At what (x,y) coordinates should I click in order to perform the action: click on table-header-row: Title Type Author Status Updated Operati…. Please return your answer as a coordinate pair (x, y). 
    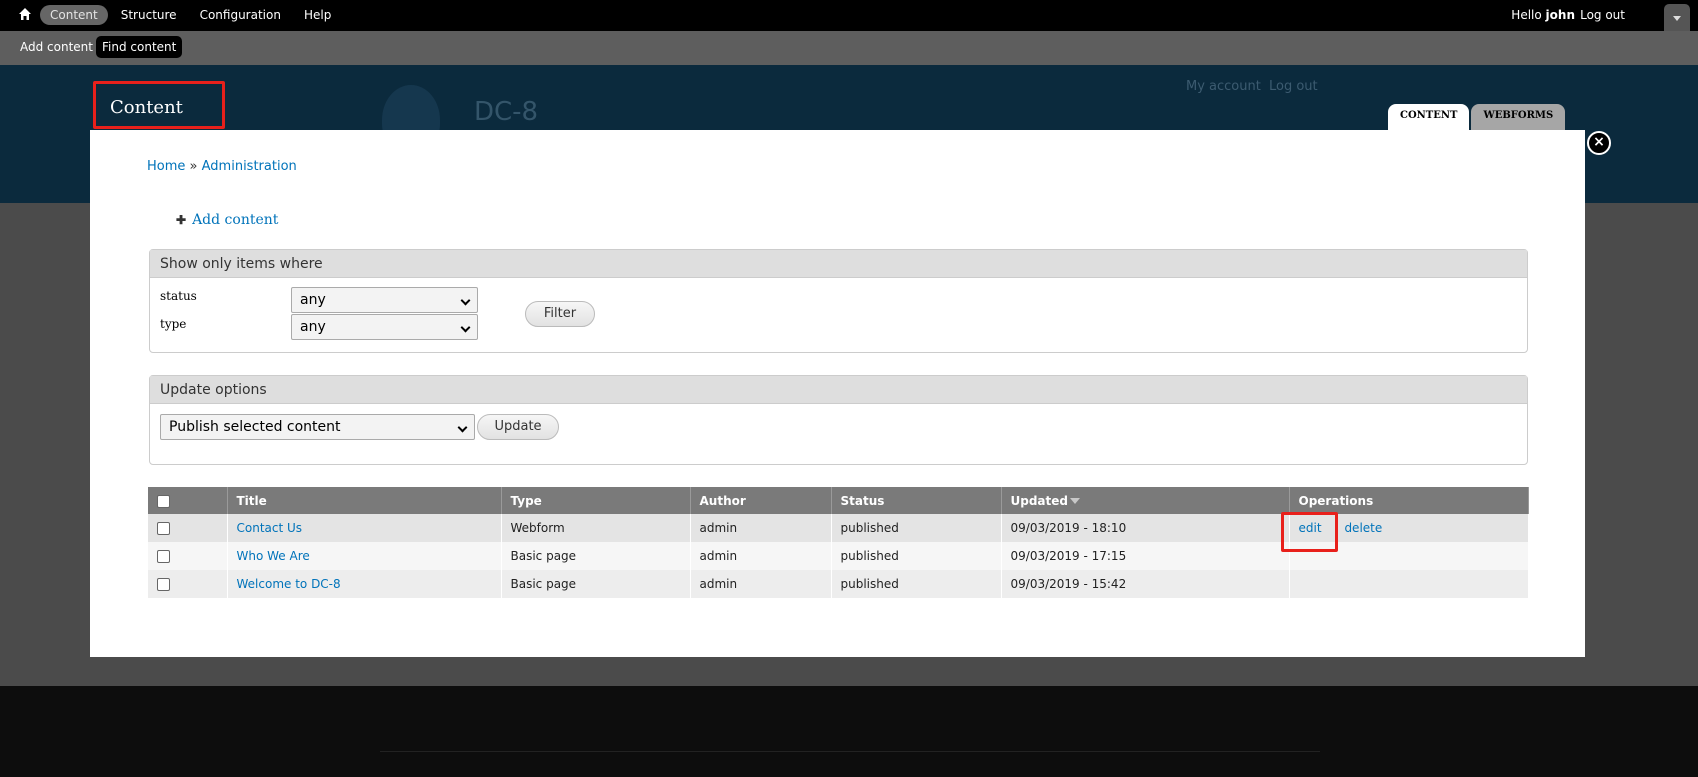
    Looking at the image, I should click on (838, 500).